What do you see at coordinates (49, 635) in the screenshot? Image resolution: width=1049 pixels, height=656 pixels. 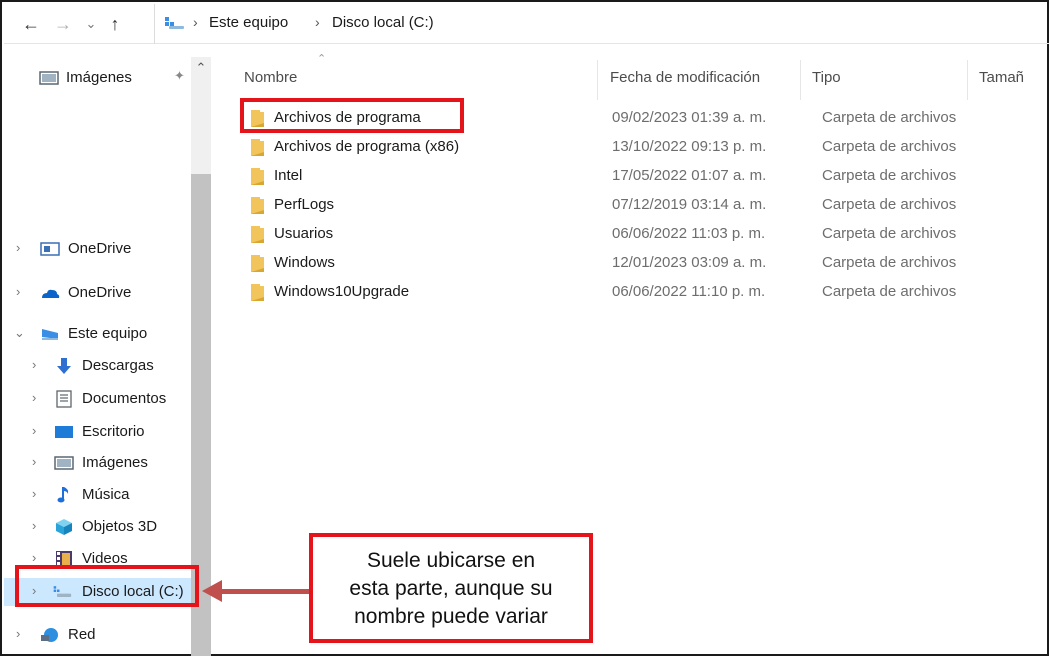 I see `network-icon` at bounding box center [49, 635].